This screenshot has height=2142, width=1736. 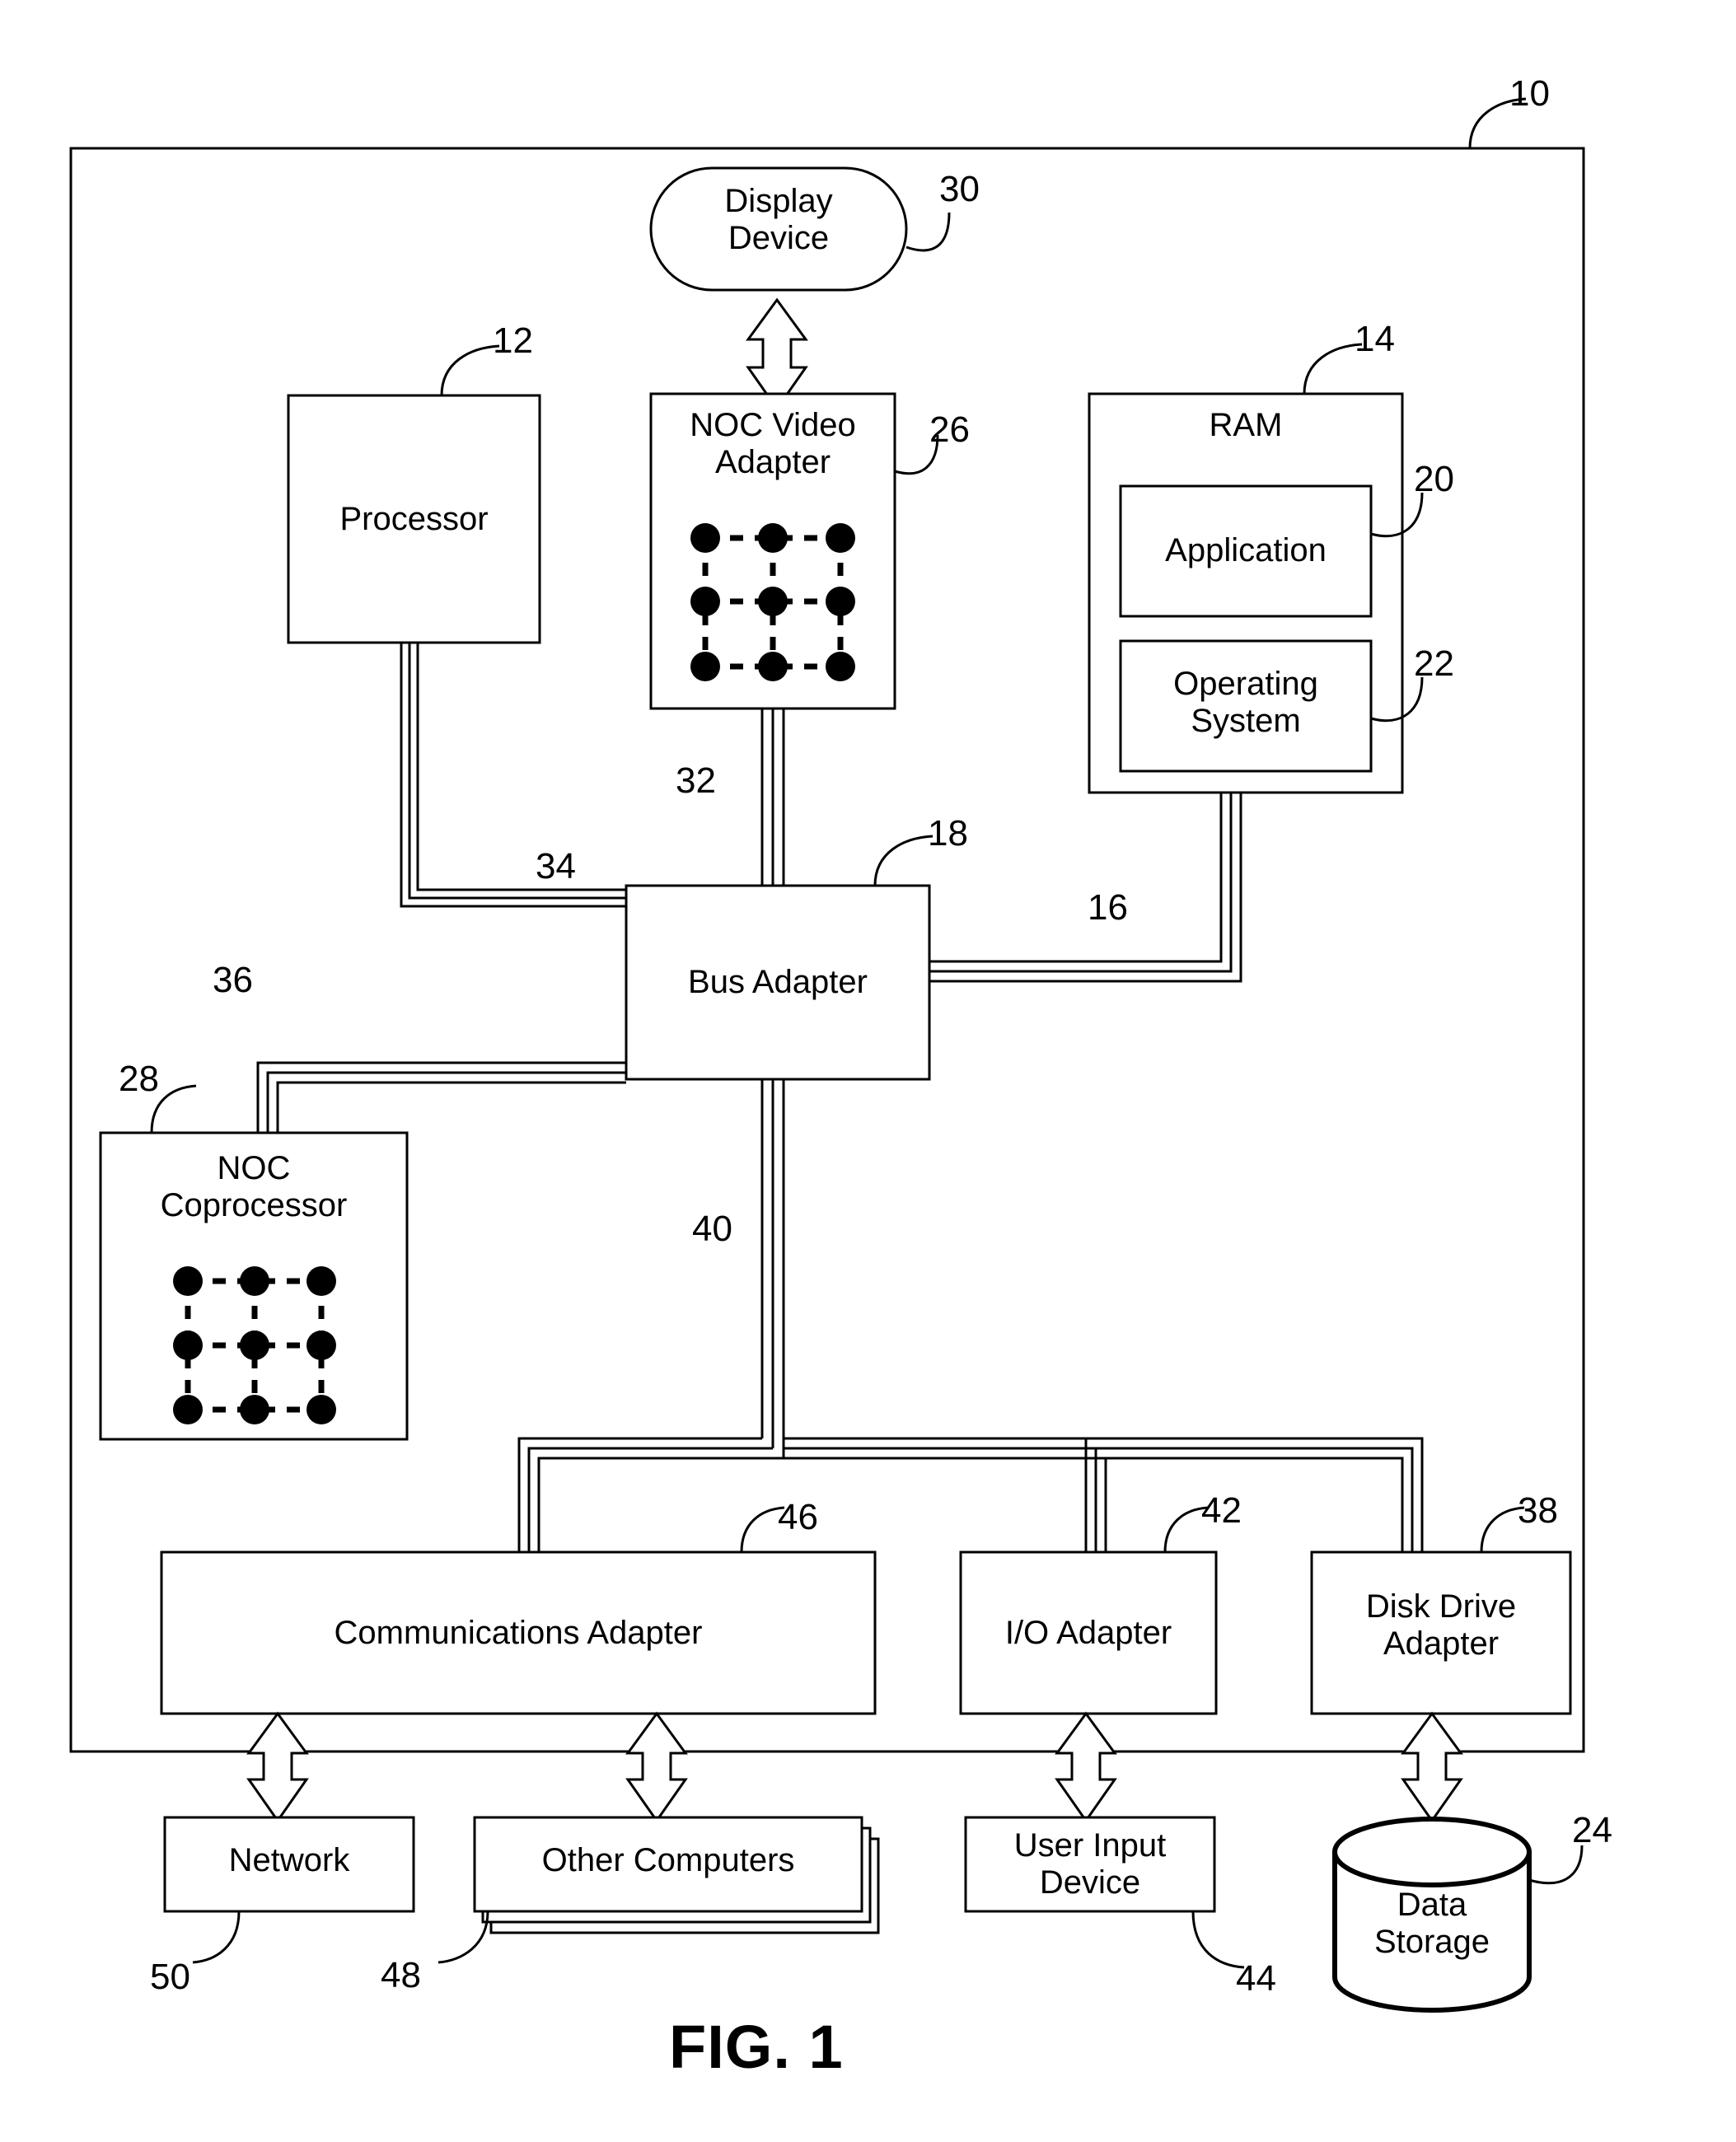 I want to click on communications-adapter-box, so click(x=518, y=1632).